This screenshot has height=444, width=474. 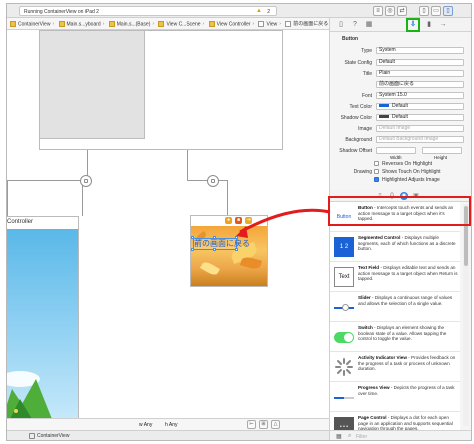 I want to click on shadow-color-select: Default, so click(x=420, y=117).